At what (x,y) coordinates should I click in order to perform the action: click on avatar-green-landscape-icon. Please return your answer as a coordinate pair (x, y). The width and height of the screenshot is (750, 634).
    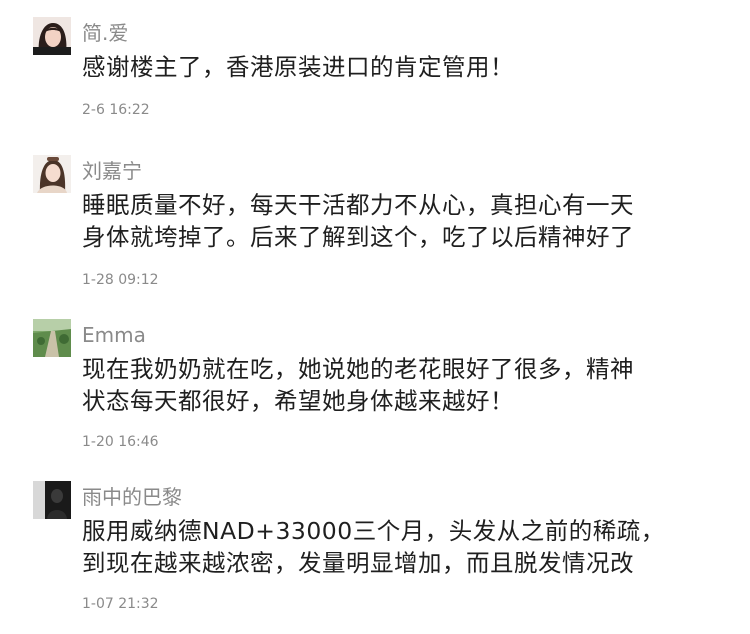
    Looking at the image, I should click on (52, 338).